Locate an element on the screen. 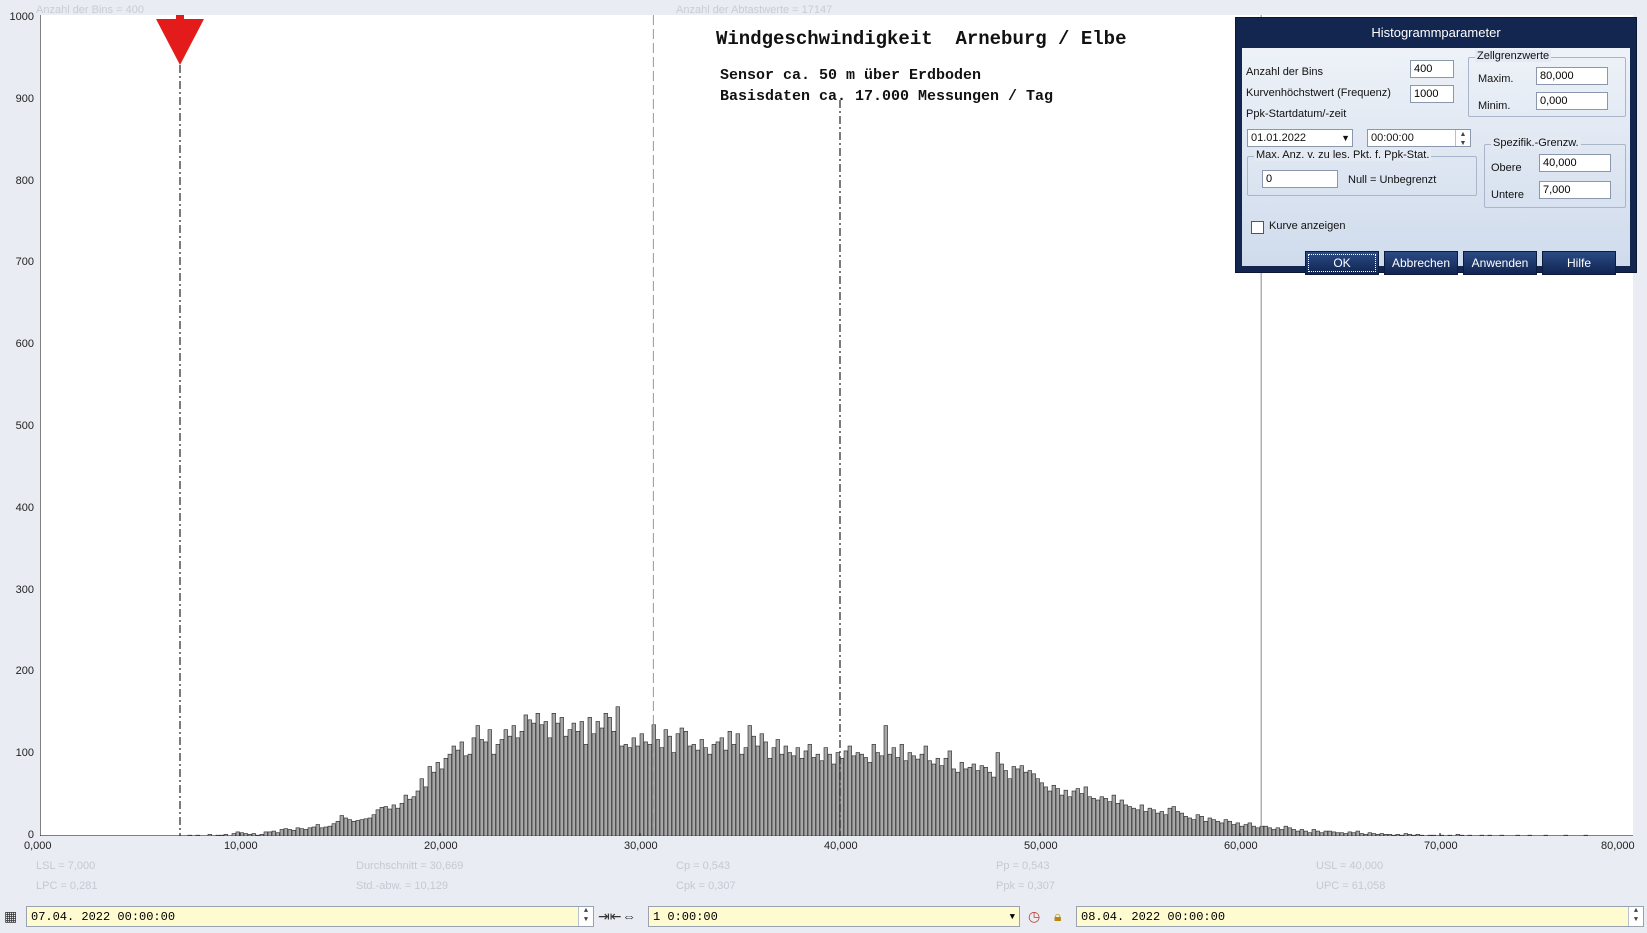  expand-arrows-icon: ⇔ is located at coordinates (629, 916).